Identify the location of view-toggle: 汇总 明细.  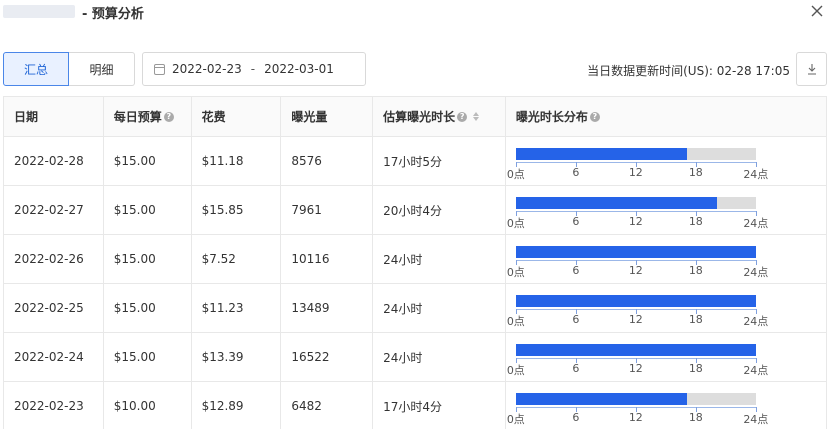
(69, 69).